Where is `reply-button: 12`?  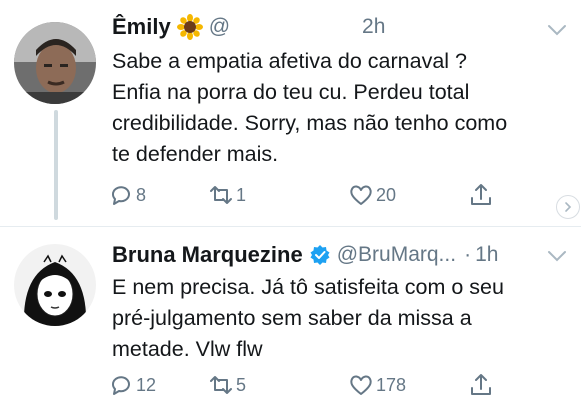
reply-button: 12 is located at coordinates (132, 385).